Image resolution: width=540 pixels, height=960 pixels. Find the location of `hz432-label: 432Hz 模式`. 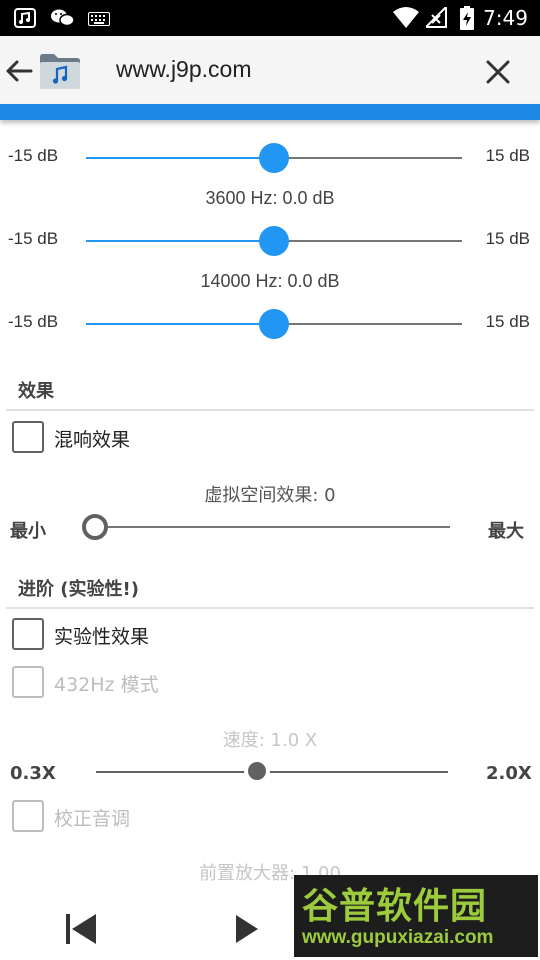

hz432-label: 432Hz 模式 is located at coordinates (106, 685).